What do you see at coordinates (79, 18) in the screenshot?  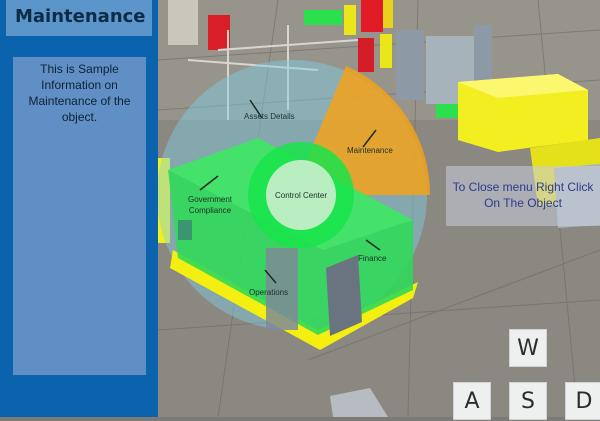 I see `panel-title: Maintenance` at bounding box center [79, 18].